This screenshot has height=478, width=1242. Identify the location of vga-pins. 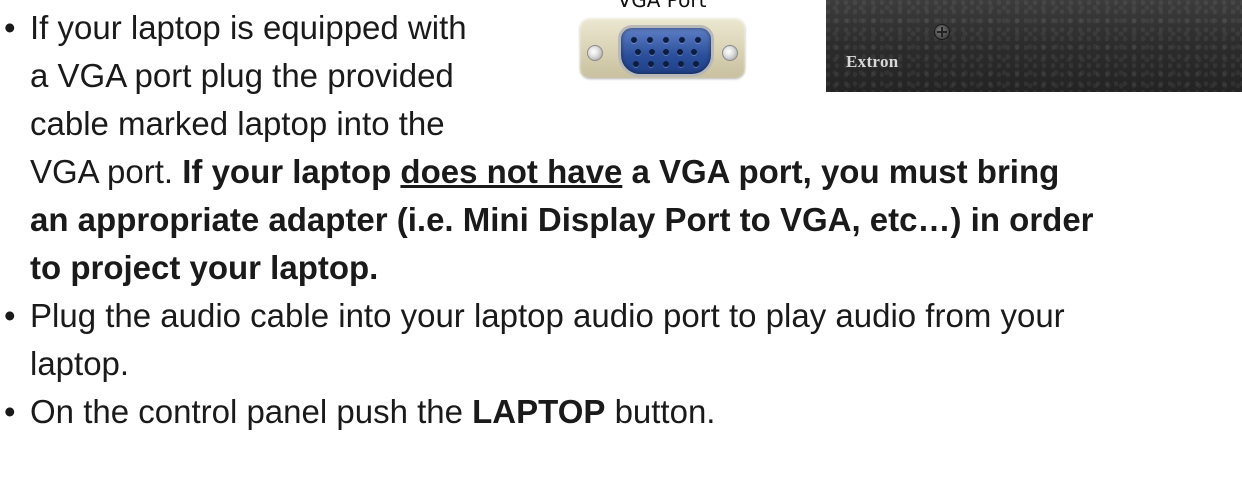
(666, 55).